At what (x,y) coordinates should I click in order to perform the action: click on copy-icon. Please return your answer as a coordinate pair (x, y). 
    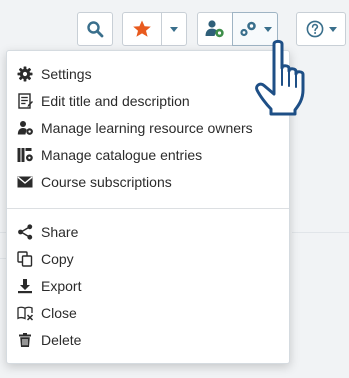
    Looking at the image, I should click on (25, 259).